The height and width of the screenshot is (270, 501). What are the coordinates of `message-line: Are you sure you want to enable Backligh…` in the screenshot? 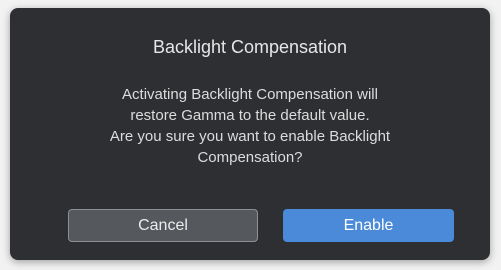 It's located at (250, 136).